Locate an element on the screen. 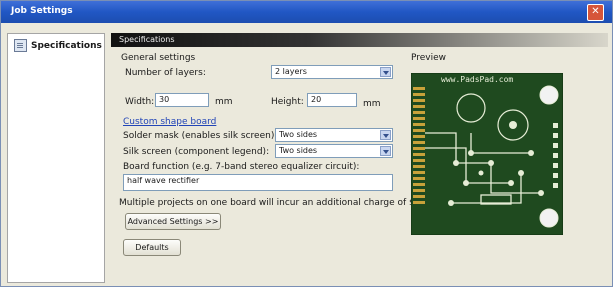 Image resolution: width=613 pixels, height=287 pixels. window-title: Job Settings is located at coordinates (42, 11).